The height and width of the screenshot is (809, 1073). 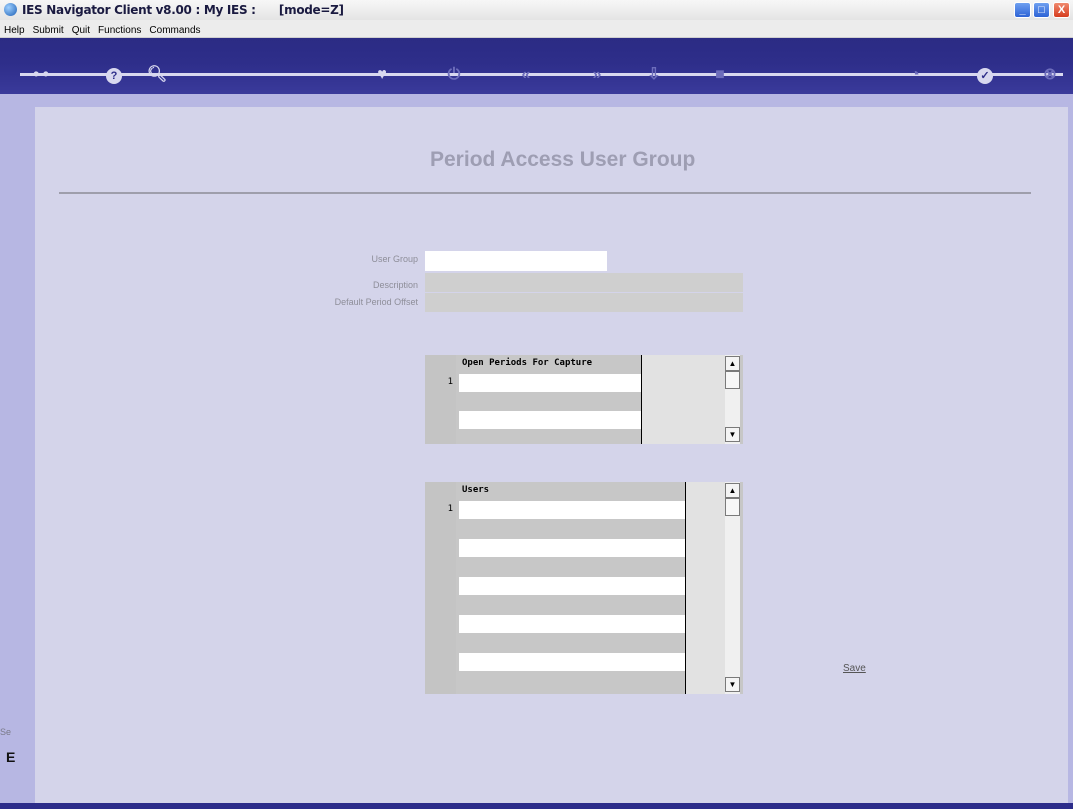 What do you see at coordinates (17, 451) in the screenshot?
I see `left-panel` at bounding box center [17, 451].